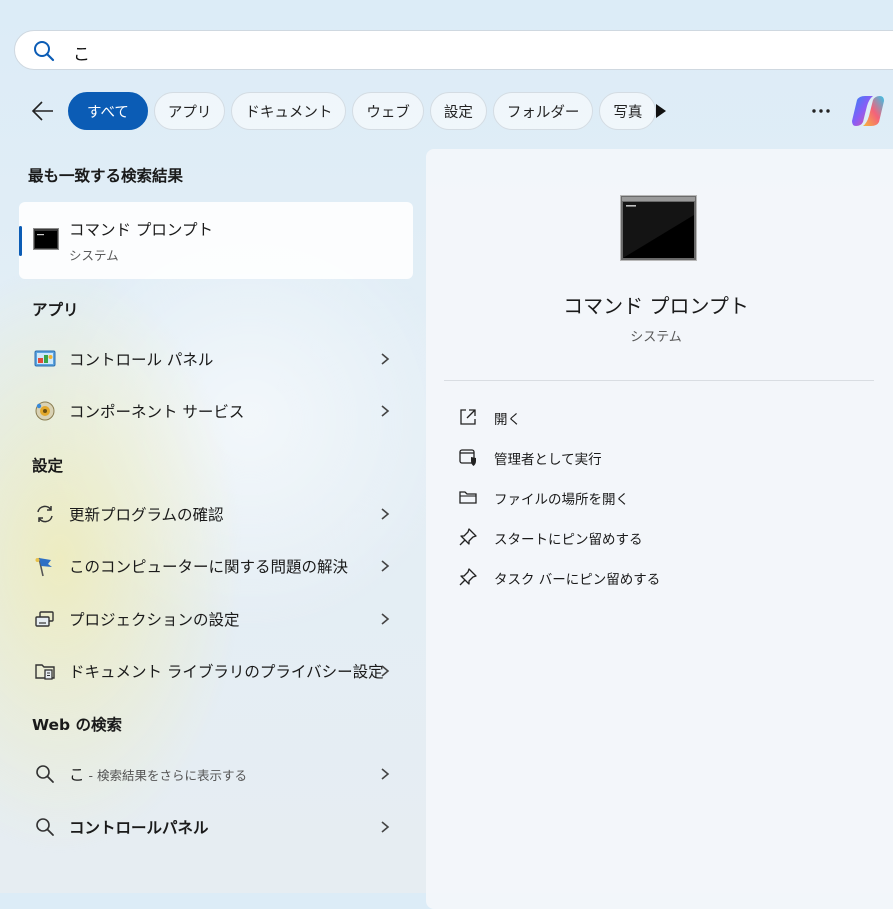  I want to click on settings-heading: 設定, so click(48, 466).